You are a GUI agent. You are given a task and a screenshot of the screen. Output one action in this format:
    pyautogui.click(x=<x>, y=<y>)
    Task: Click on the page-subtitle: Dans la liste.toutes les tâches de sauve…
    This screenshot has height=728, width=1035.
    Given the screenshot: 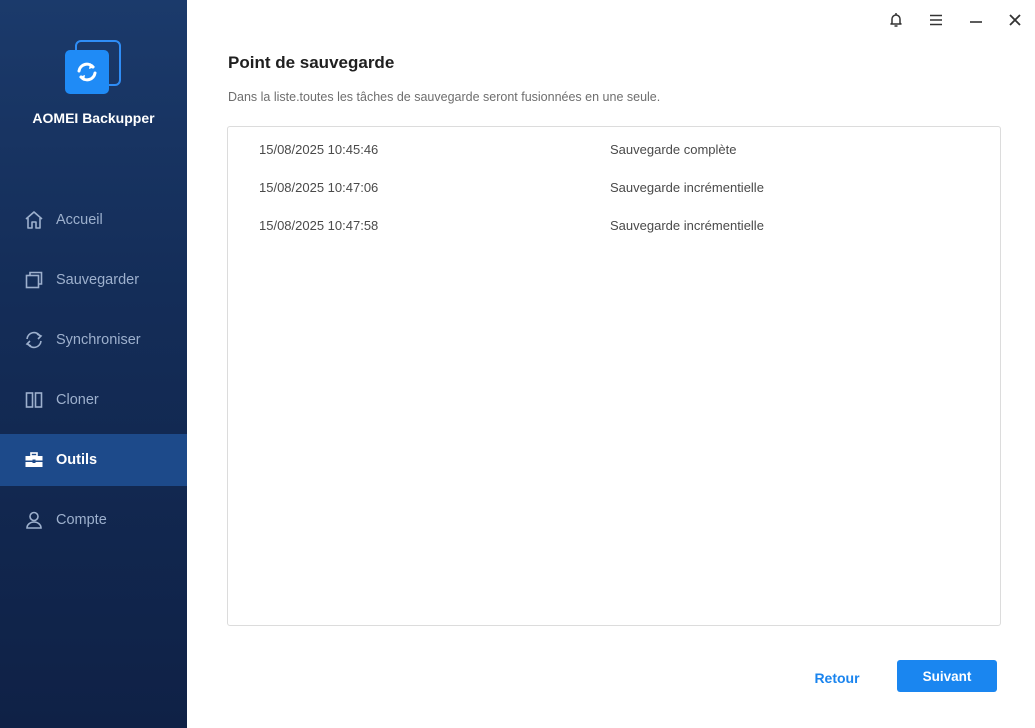 What is the action you would take?
    pyautogui.click(x=444, y=97)
    